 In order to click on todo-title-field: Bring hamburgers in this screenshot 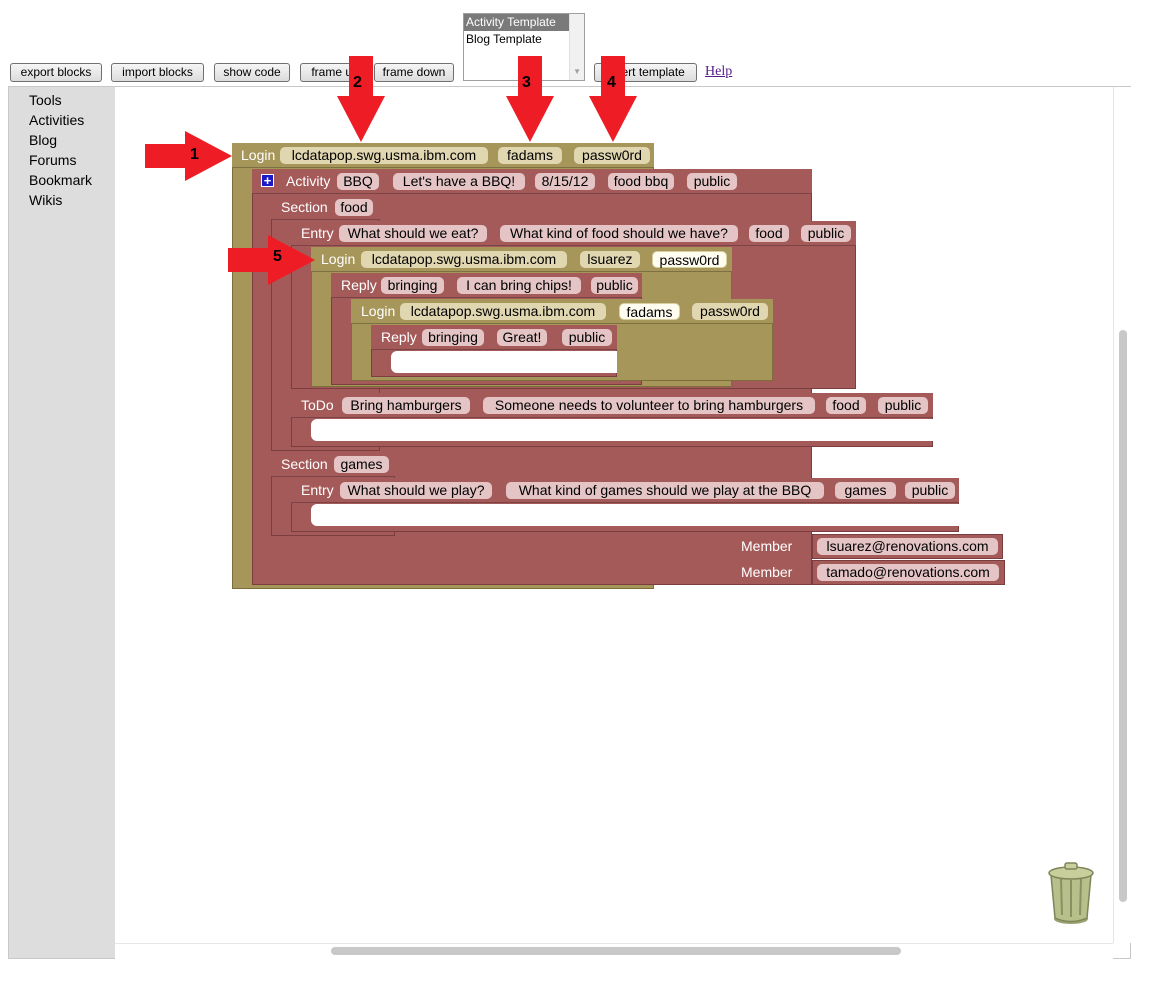, I will do `click(406, 405)`.